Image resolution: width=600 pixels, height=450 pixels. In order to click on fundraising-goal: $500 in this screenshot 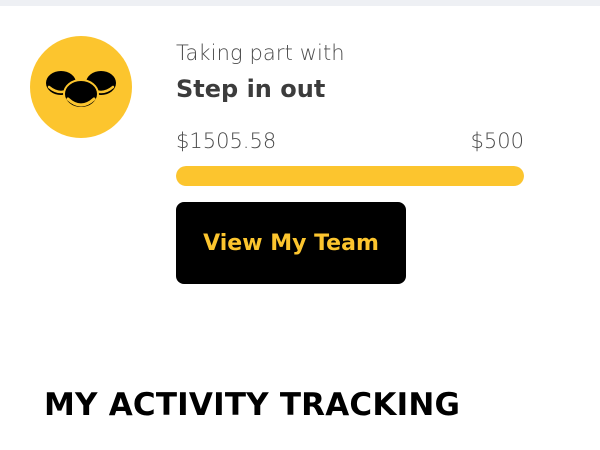, I will do `click(497, 141)`.